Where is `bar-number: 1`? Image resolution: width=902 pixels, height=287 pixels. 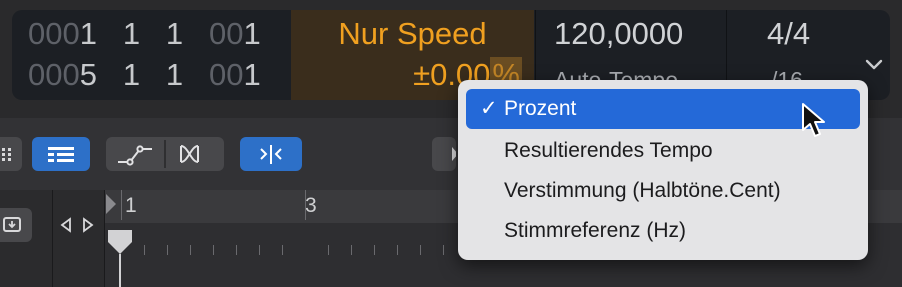
bar-number: 1 is located at coordinates (131, 205).